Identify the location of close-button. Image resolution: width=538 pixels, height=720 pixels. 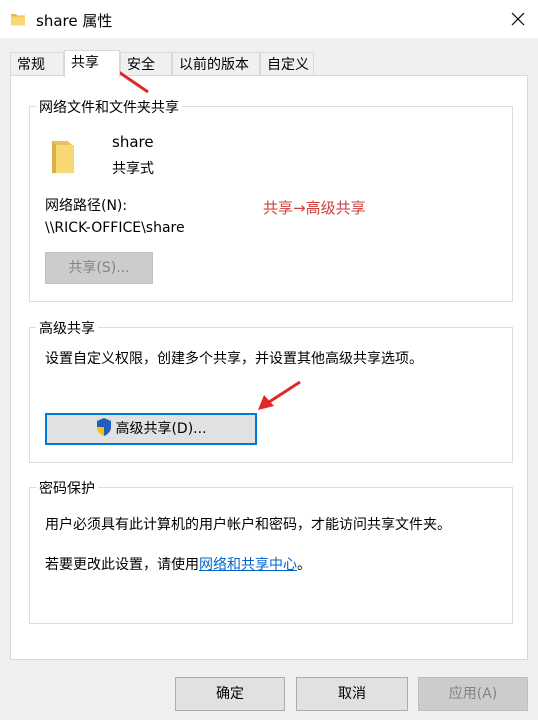
(518, 19).